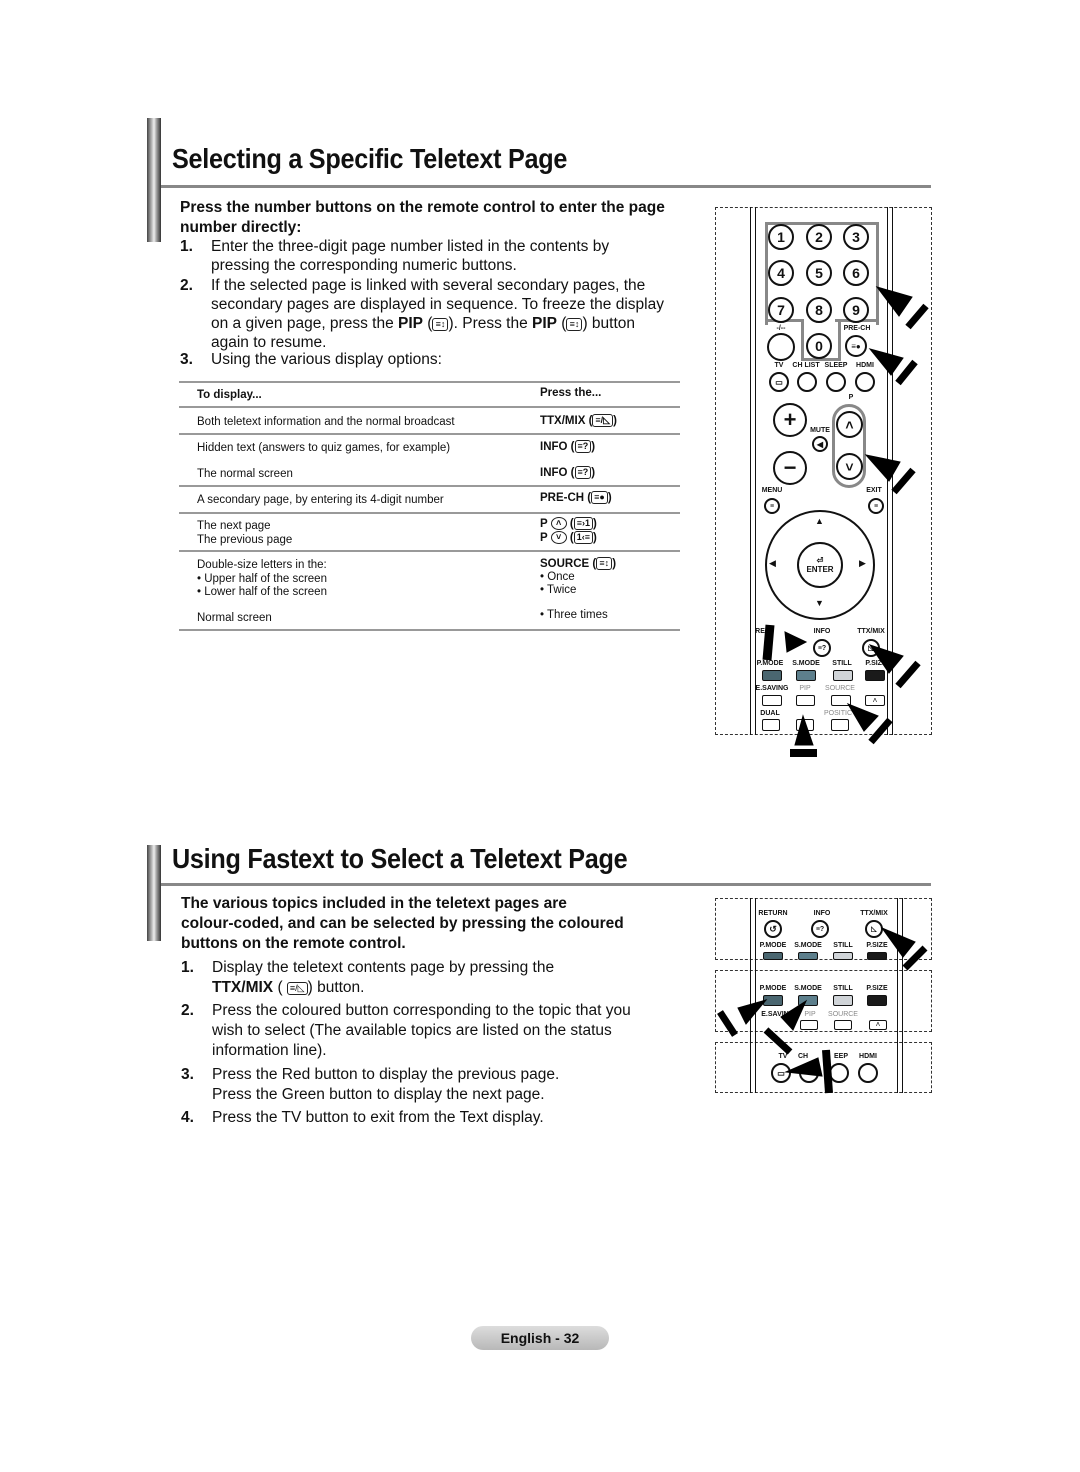 The height and width of the screenshot is (1472, 1080). Describe the element at coordinates (540, 1338) in the screenshot. I see `page-number-badge: English - 32` at that location.